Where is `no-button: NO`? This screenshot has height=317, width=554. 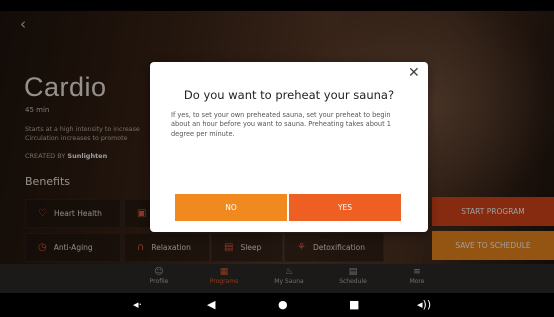 no-button: NO is located at coordinates (231, 207).